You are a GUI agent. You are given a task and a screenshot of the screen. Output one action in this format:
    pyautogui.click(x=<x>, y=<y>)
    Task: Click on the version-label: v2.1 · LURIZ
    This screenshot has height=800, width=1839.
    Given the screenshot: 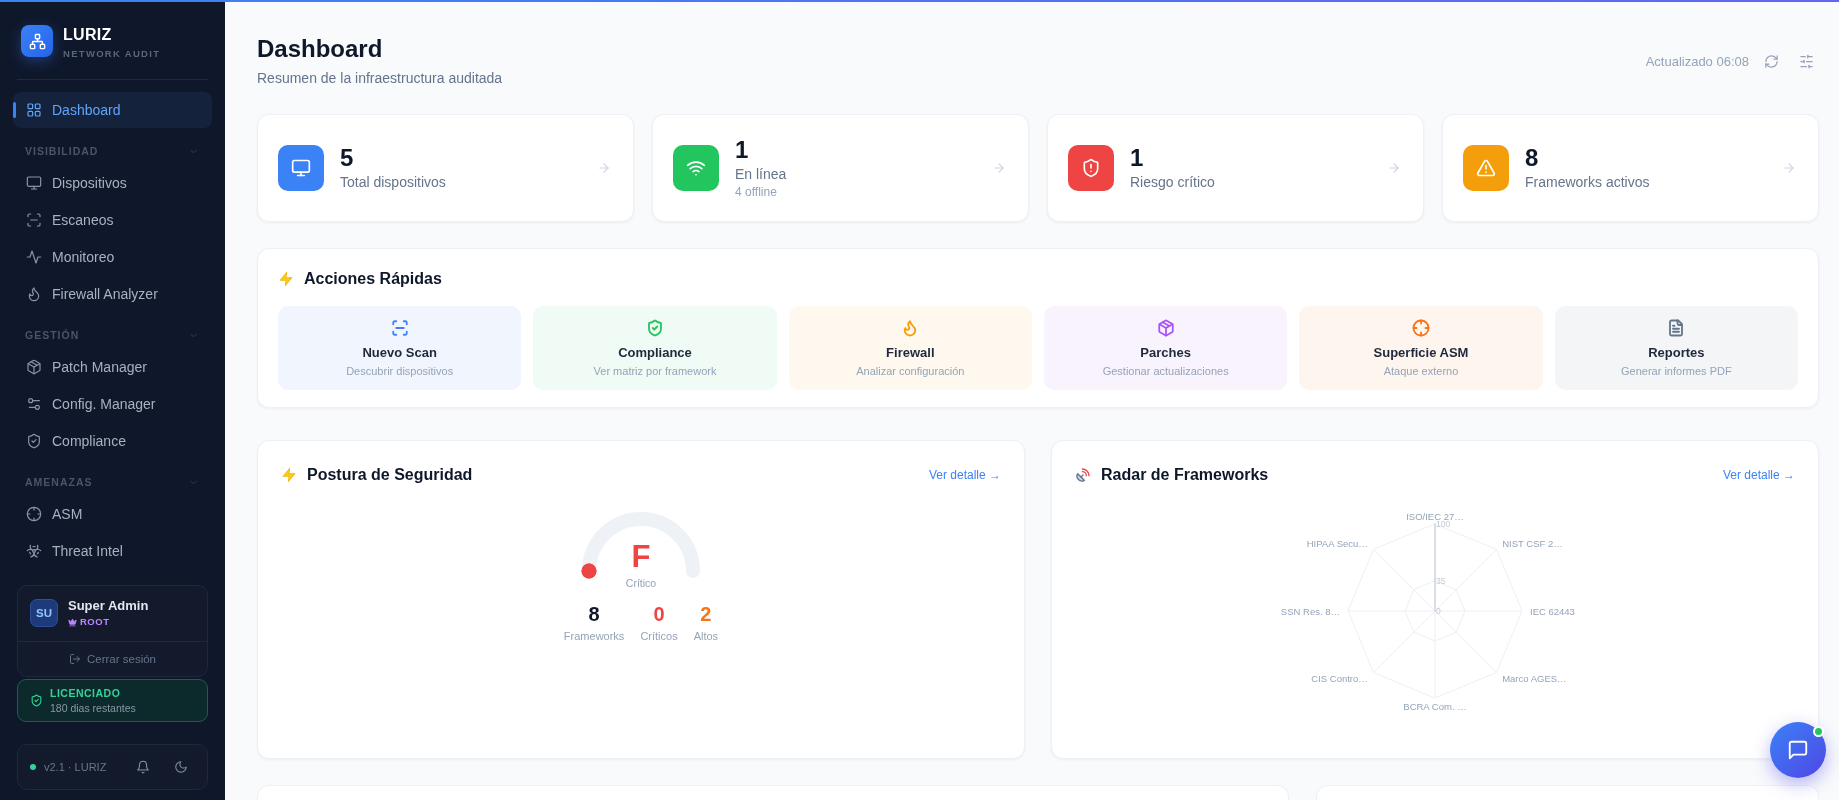 What is the action you would take?
    pyautogui.click(x=75, y=767)
    